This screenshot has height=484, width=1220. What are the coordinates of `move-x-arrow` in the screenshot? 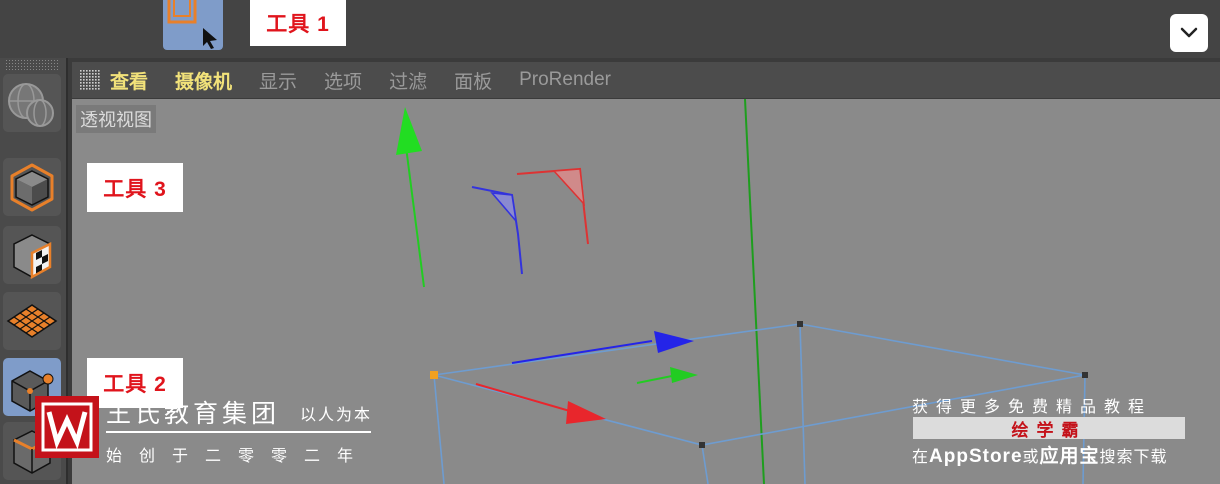 It's located at (586, 412).